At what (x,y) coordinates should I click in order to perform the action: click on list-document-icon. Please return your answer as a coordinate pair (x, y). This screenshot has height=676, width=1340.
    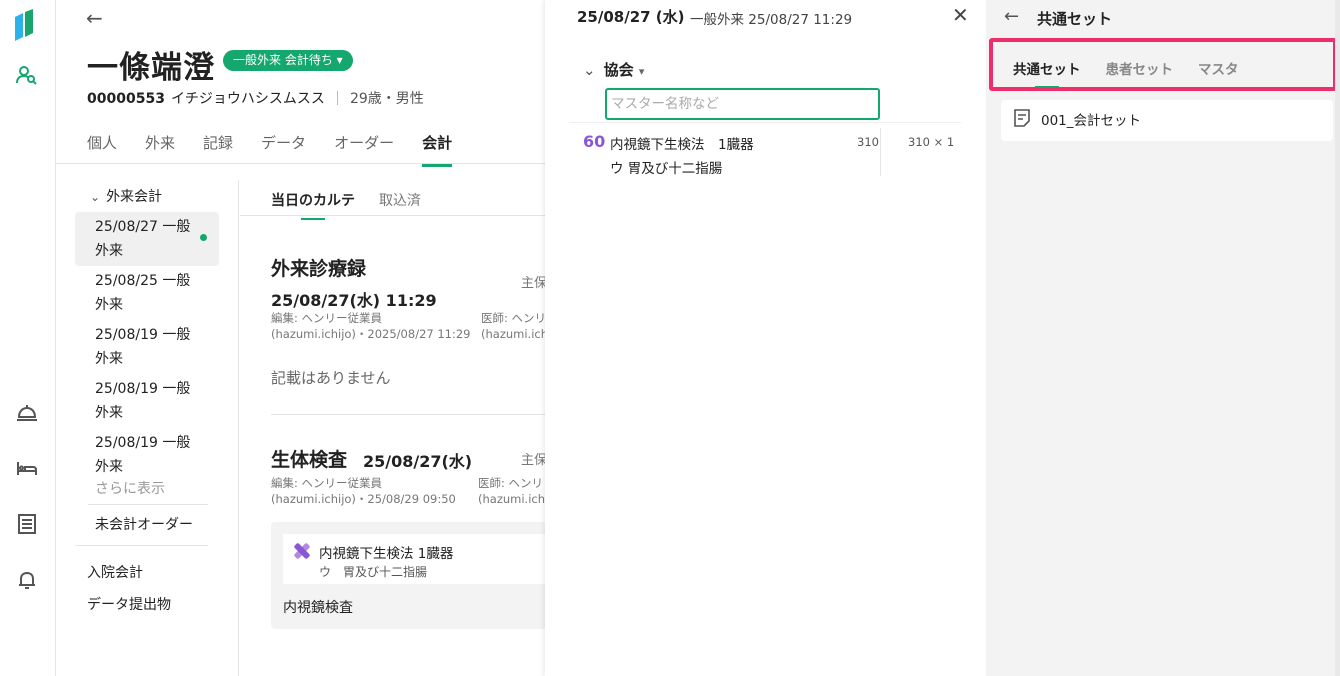
    Looking at the image, I should click on (27, 524).